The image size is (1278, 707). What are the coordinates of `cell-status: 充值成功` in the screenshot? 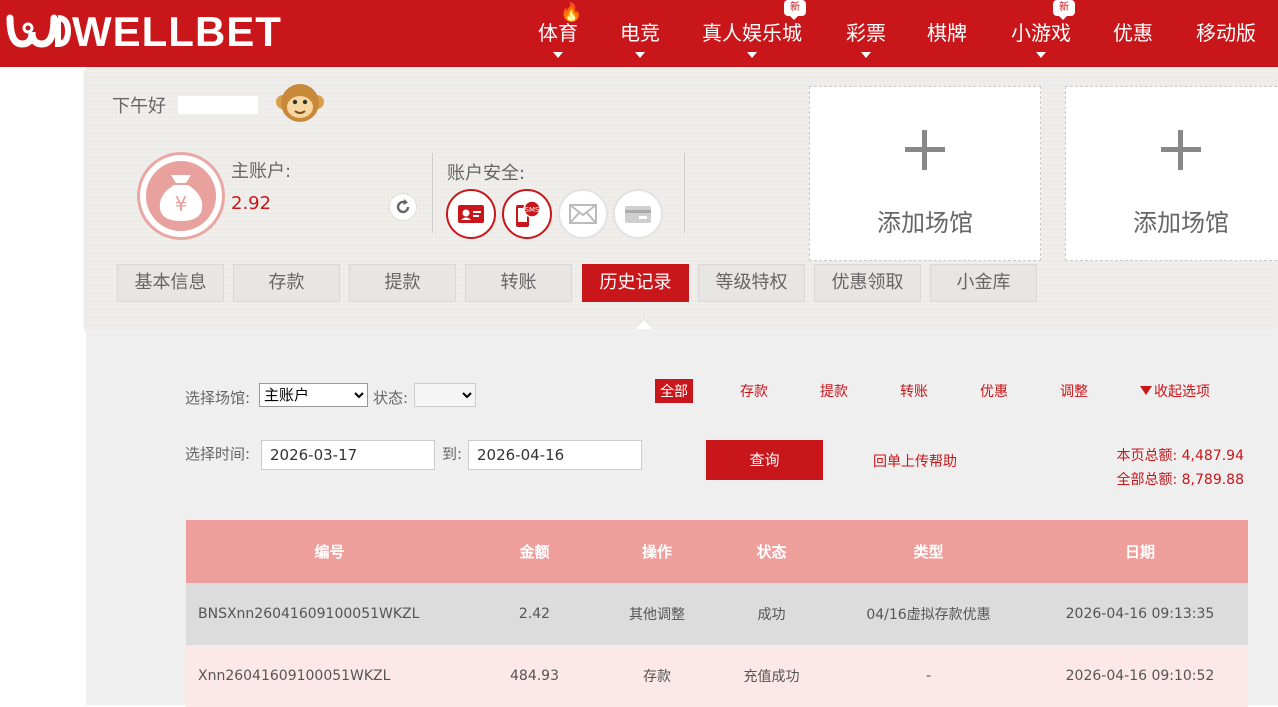 It's located at (771, 677).